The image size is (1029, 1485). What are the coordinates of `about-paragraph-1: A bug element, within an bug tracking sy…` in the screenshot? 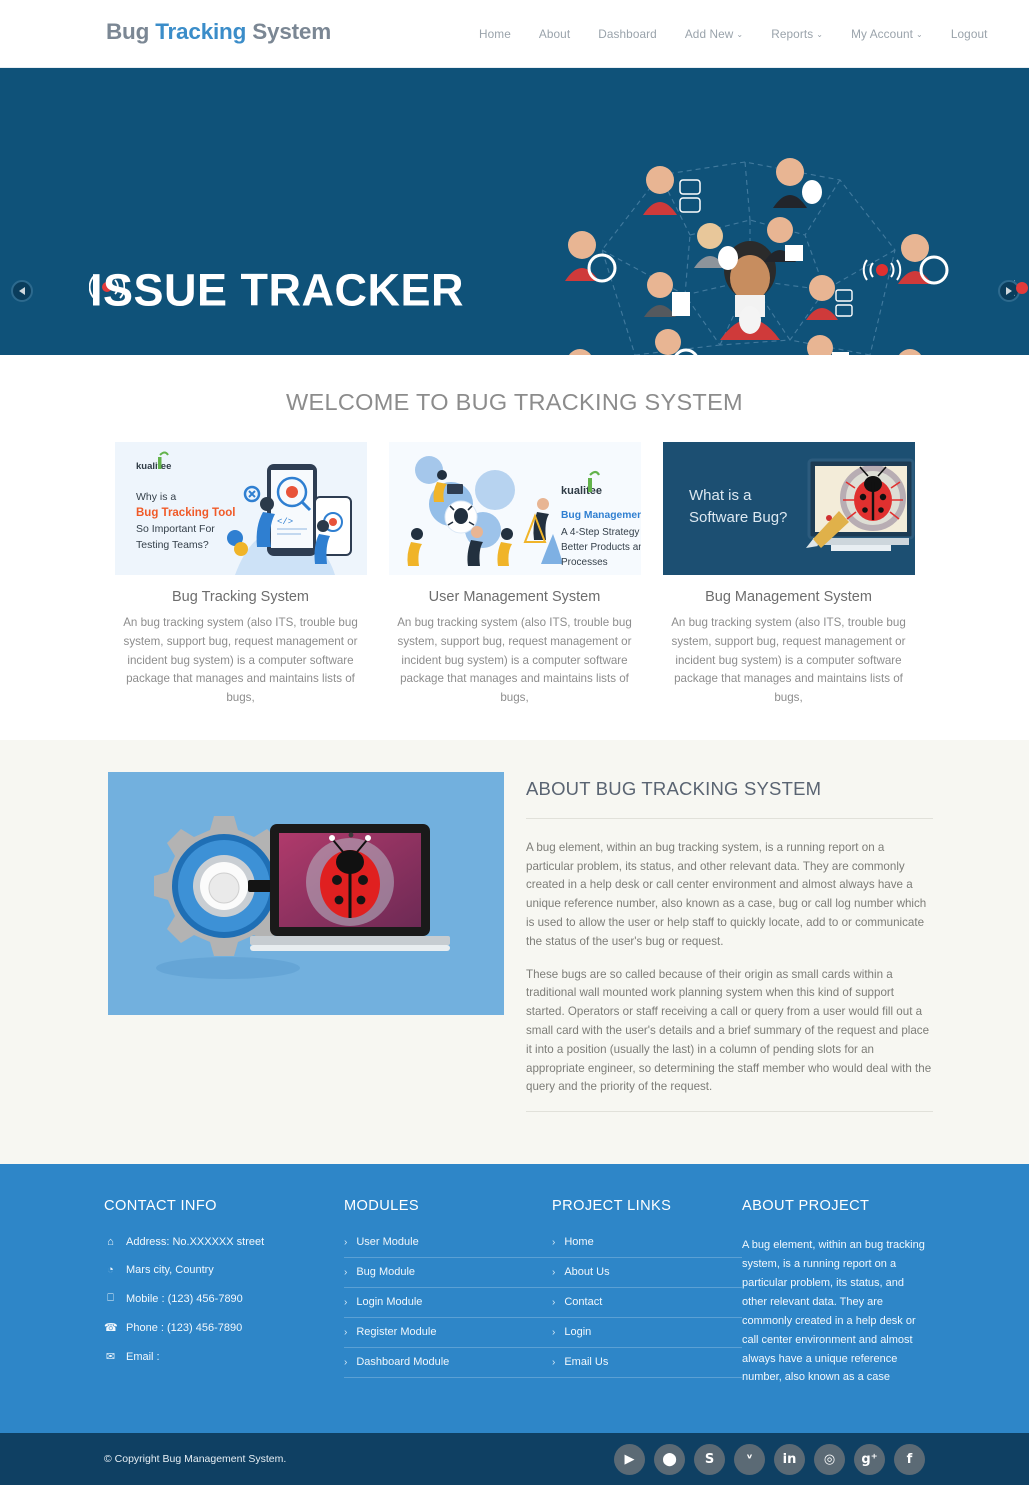 It's located at (726, 894).